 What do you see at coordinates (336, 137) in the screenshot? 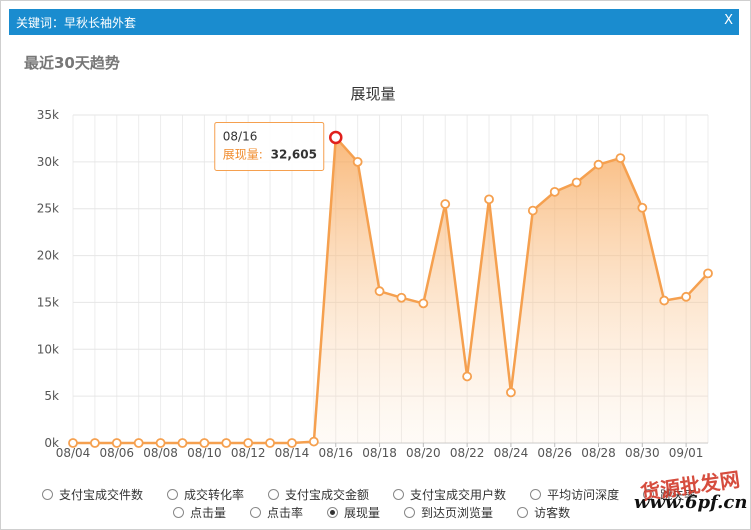
I see `highlighted-data-point` at bounding box center [336, 137].